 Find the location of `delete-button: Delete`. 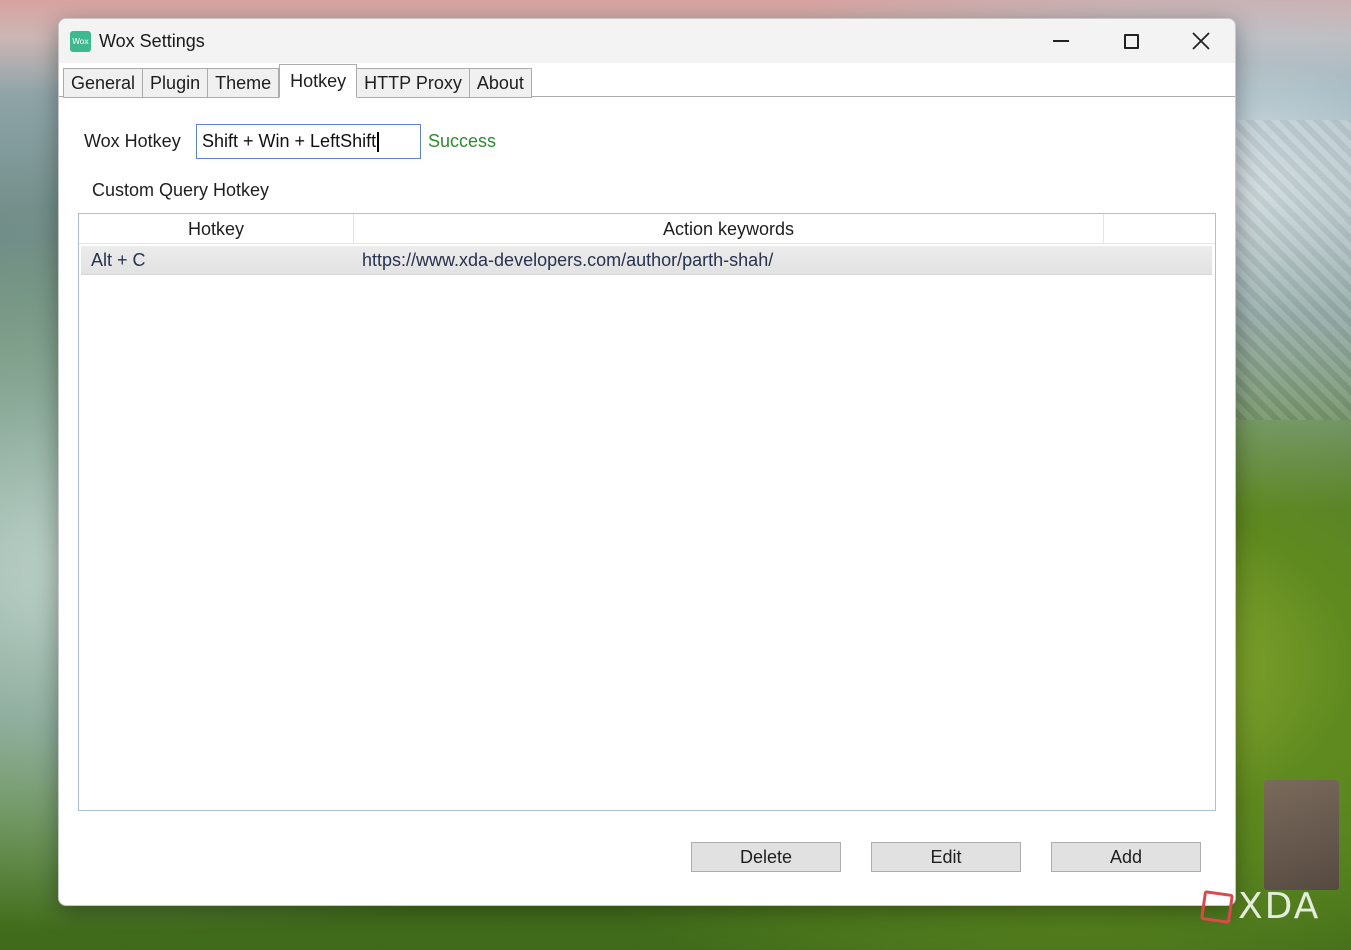

delete-button: Delete is located at coordinates (766, 857).